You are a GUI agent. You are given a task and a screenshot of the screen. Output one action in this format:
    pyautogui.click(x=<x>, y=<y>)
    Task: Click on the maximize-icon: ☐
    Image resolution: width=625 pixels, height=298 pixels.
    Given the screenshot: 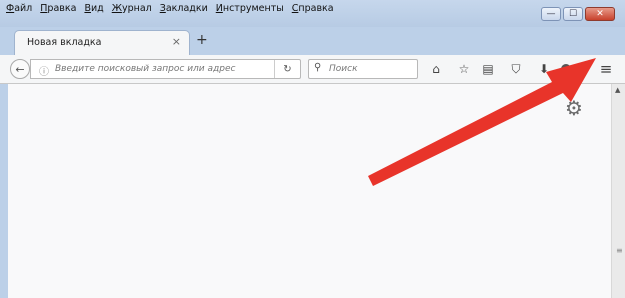 What is the action you would take?
    pyautogui.click(x=573, y=14)
    